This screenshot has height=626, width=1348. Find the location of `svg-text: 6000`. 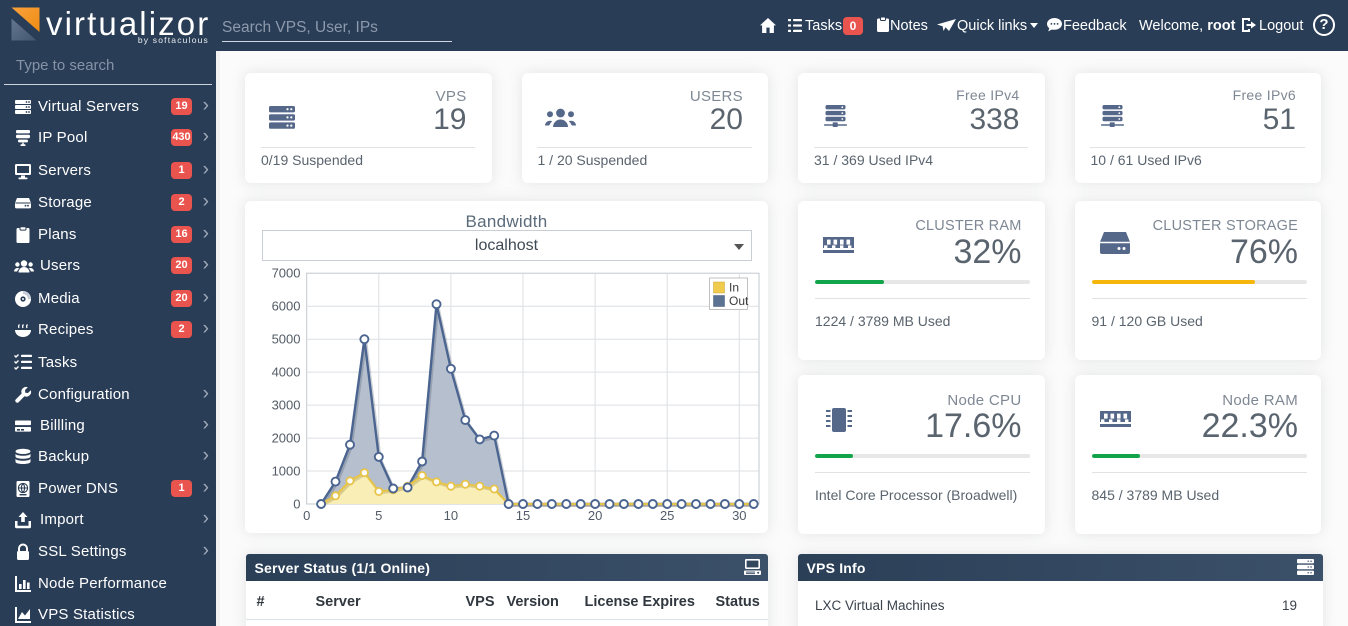

svg-text: 6000 is located at coordinates (286, 305).